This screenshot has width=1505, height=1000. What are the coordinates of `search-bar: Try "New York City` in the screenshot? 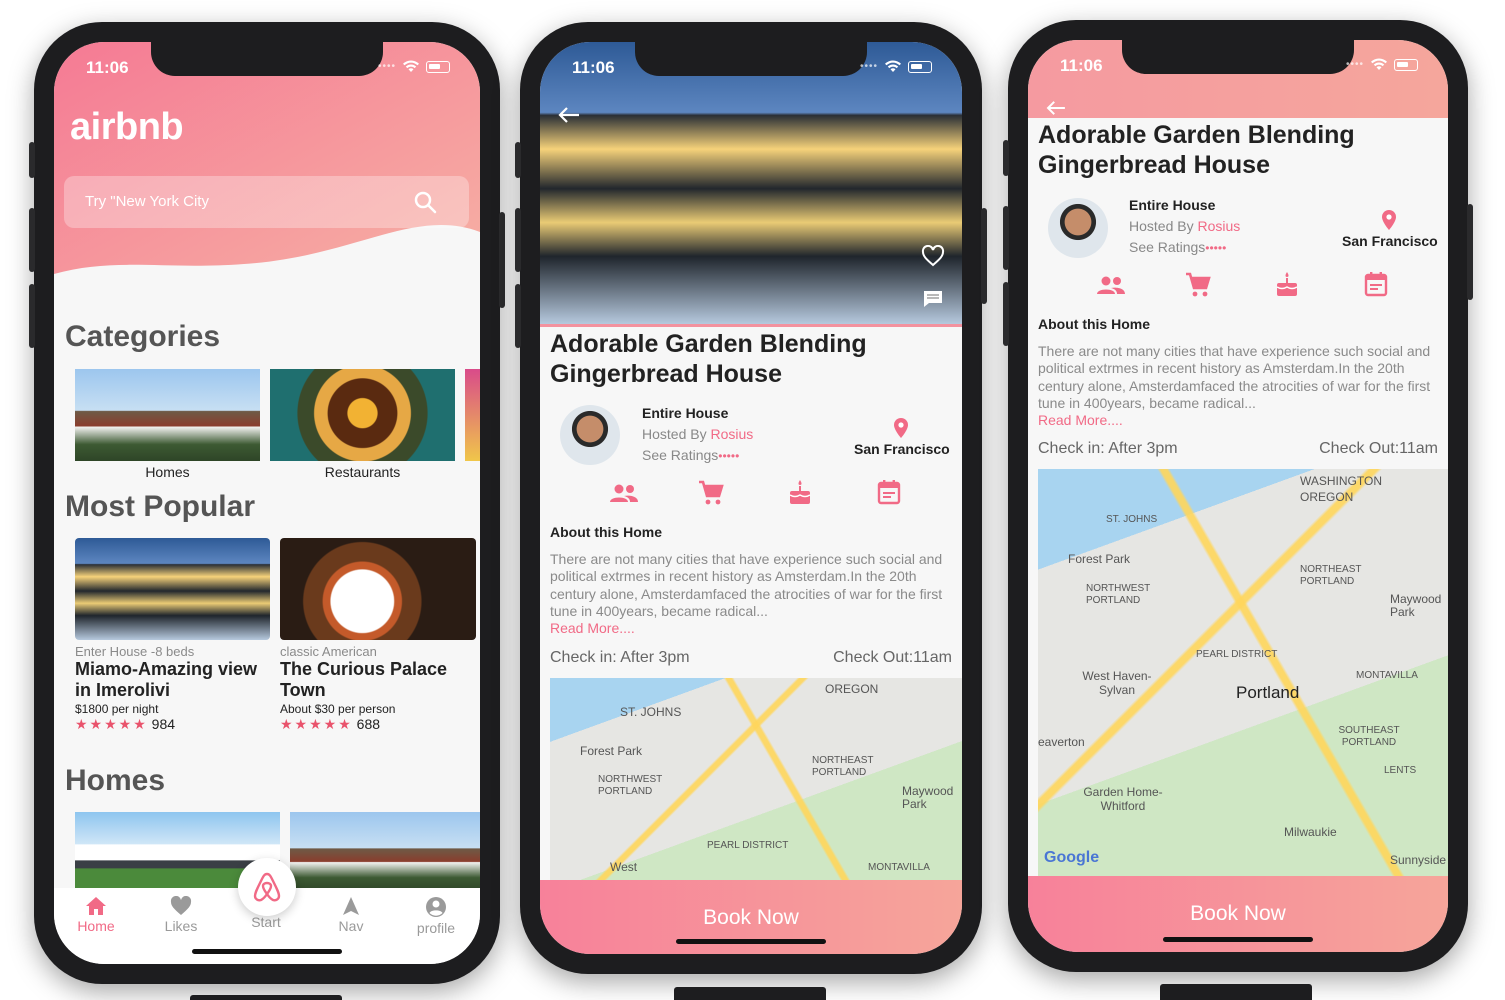 It's located at (266, 202).